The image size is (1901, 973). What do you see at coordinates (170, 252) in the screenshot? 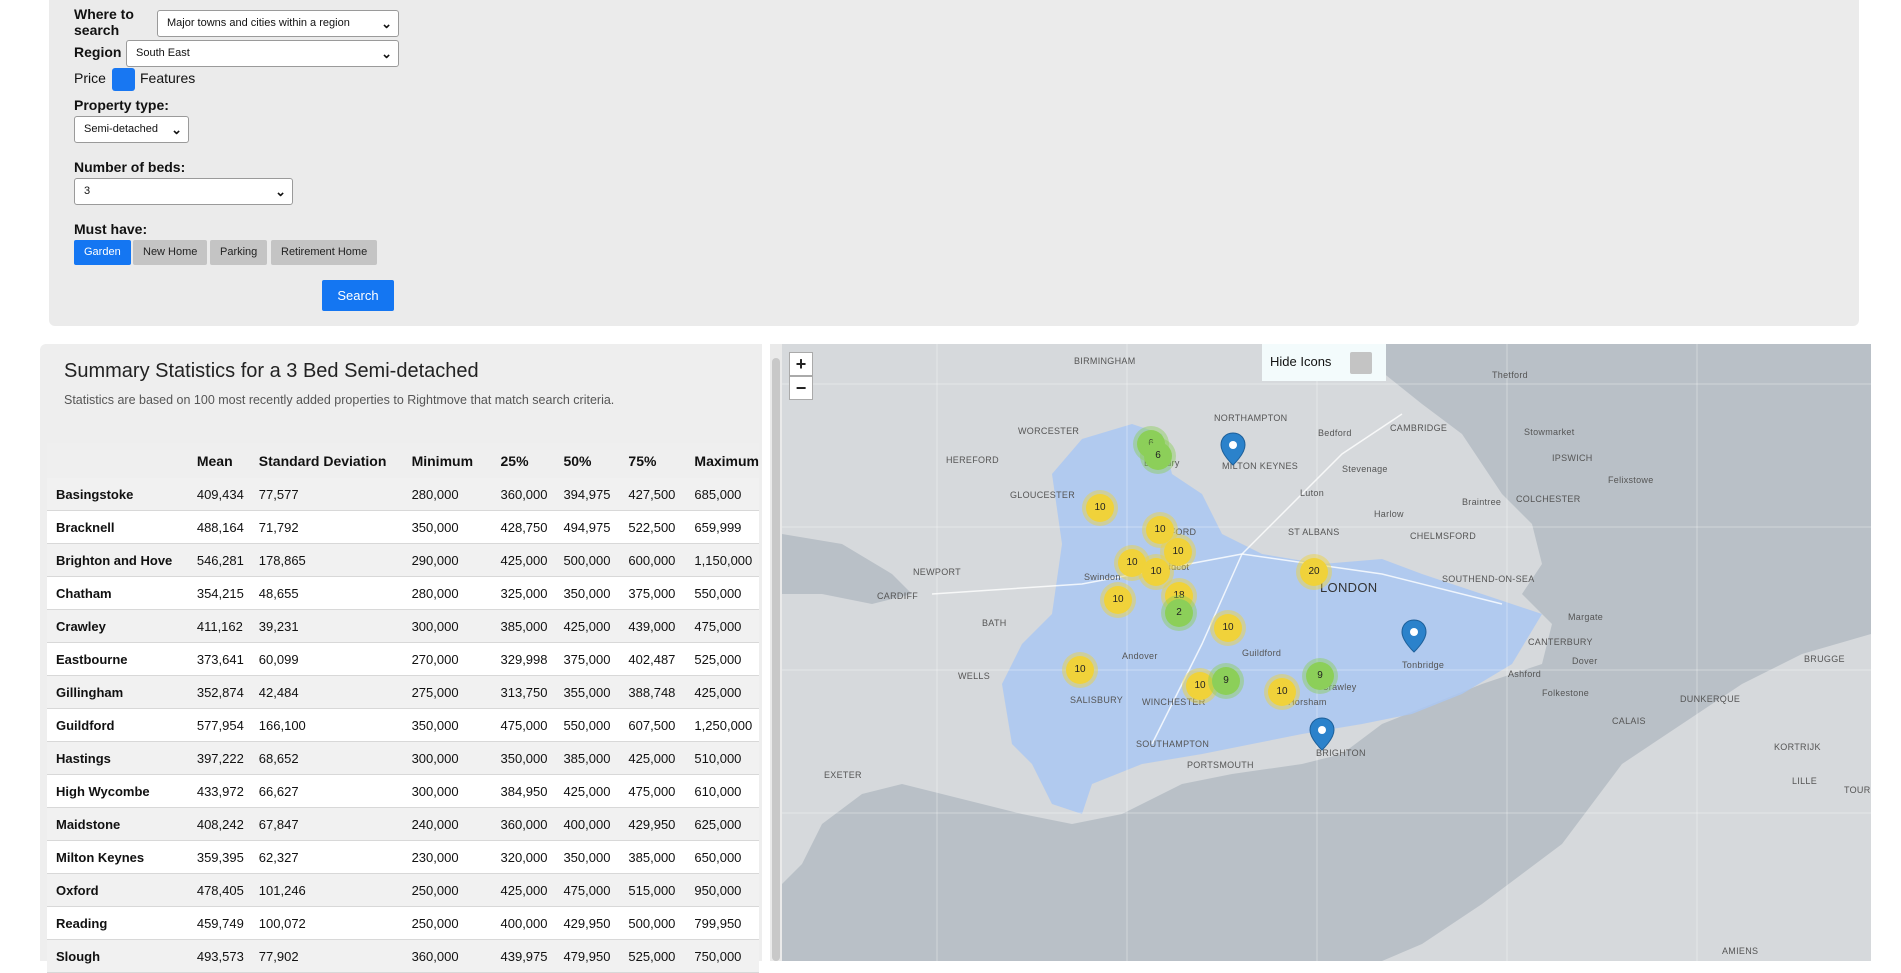
I see `must-have-new-home-button: New Home` at bounding box center [170, 252].